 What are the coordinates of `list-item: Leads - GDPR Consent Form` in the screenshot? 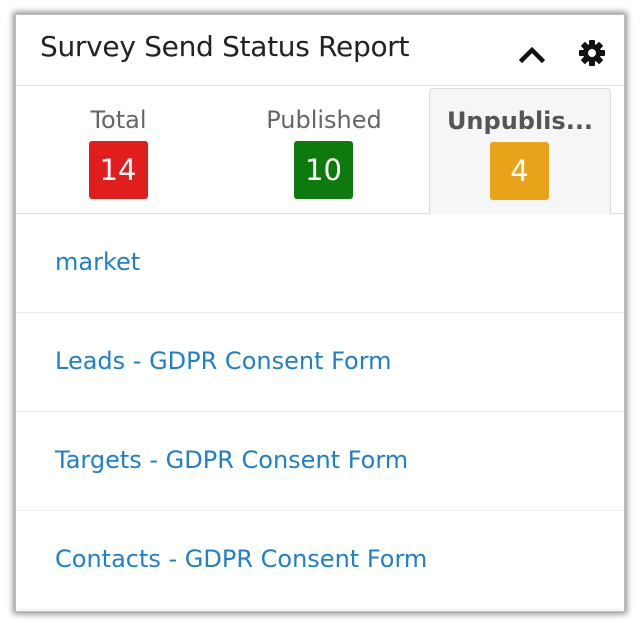 It's located at (320, 362).